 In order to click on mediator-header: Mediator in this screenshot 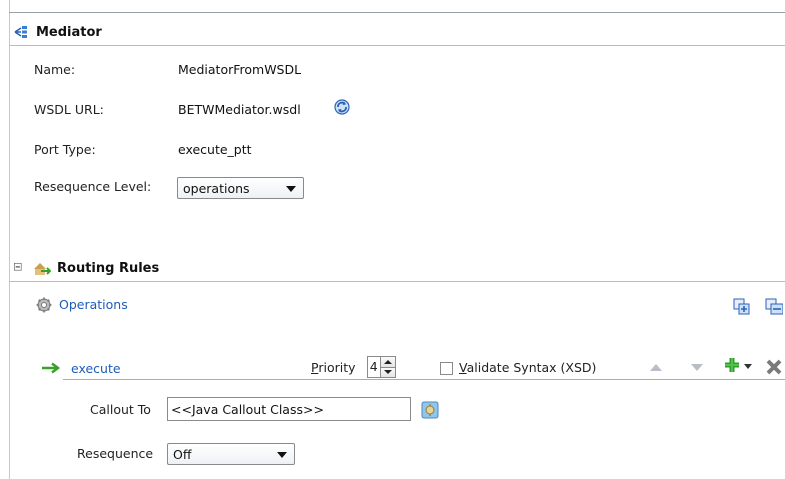, I will do `click(58, 32)`.